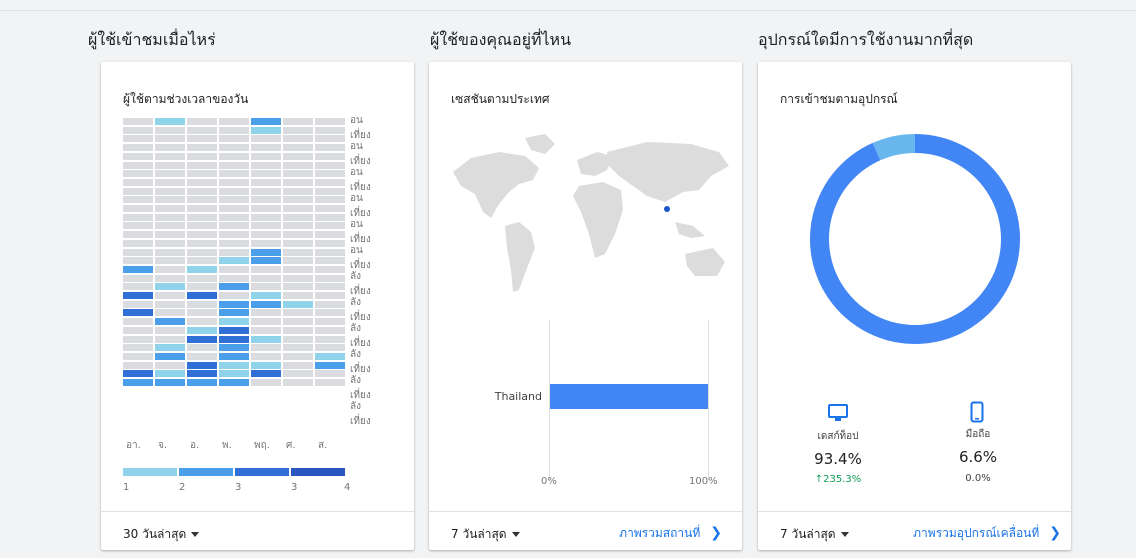 This screenshot has height=558, width=1136. Describe the element at coordinates (318, 472) in the screenshot. I see `legend-segment` at that location.